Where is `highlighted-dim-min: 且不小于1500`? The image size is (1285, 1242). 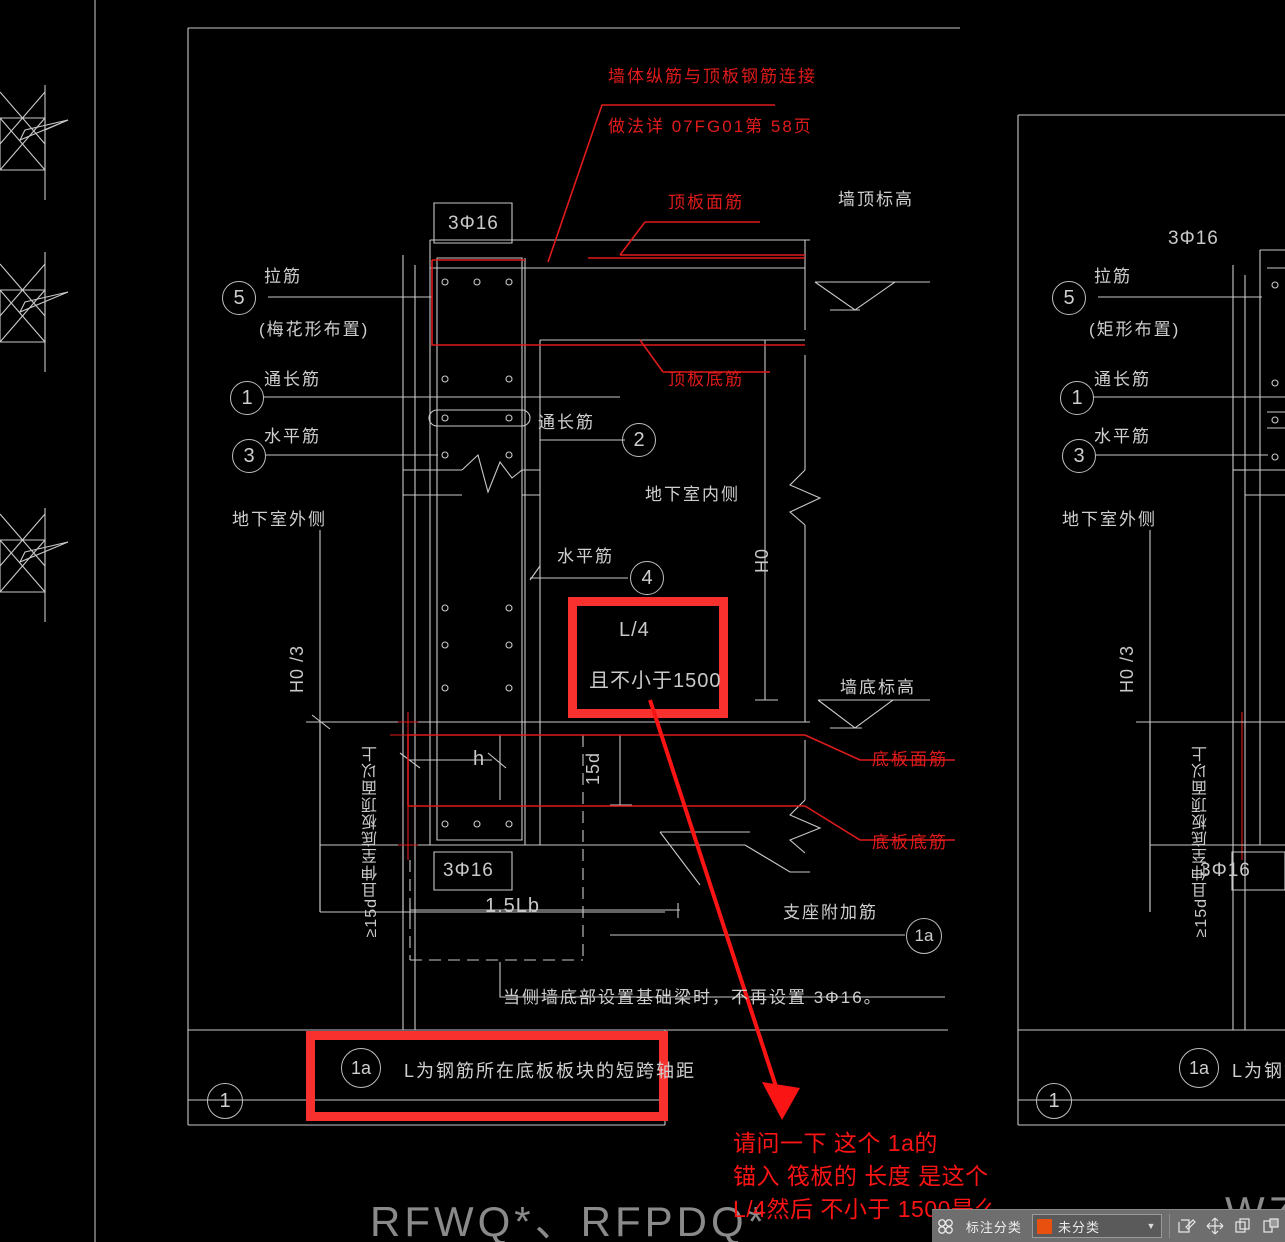
highlighted-dim-min: 且不小于1500 is located at coordinates (655, 681).